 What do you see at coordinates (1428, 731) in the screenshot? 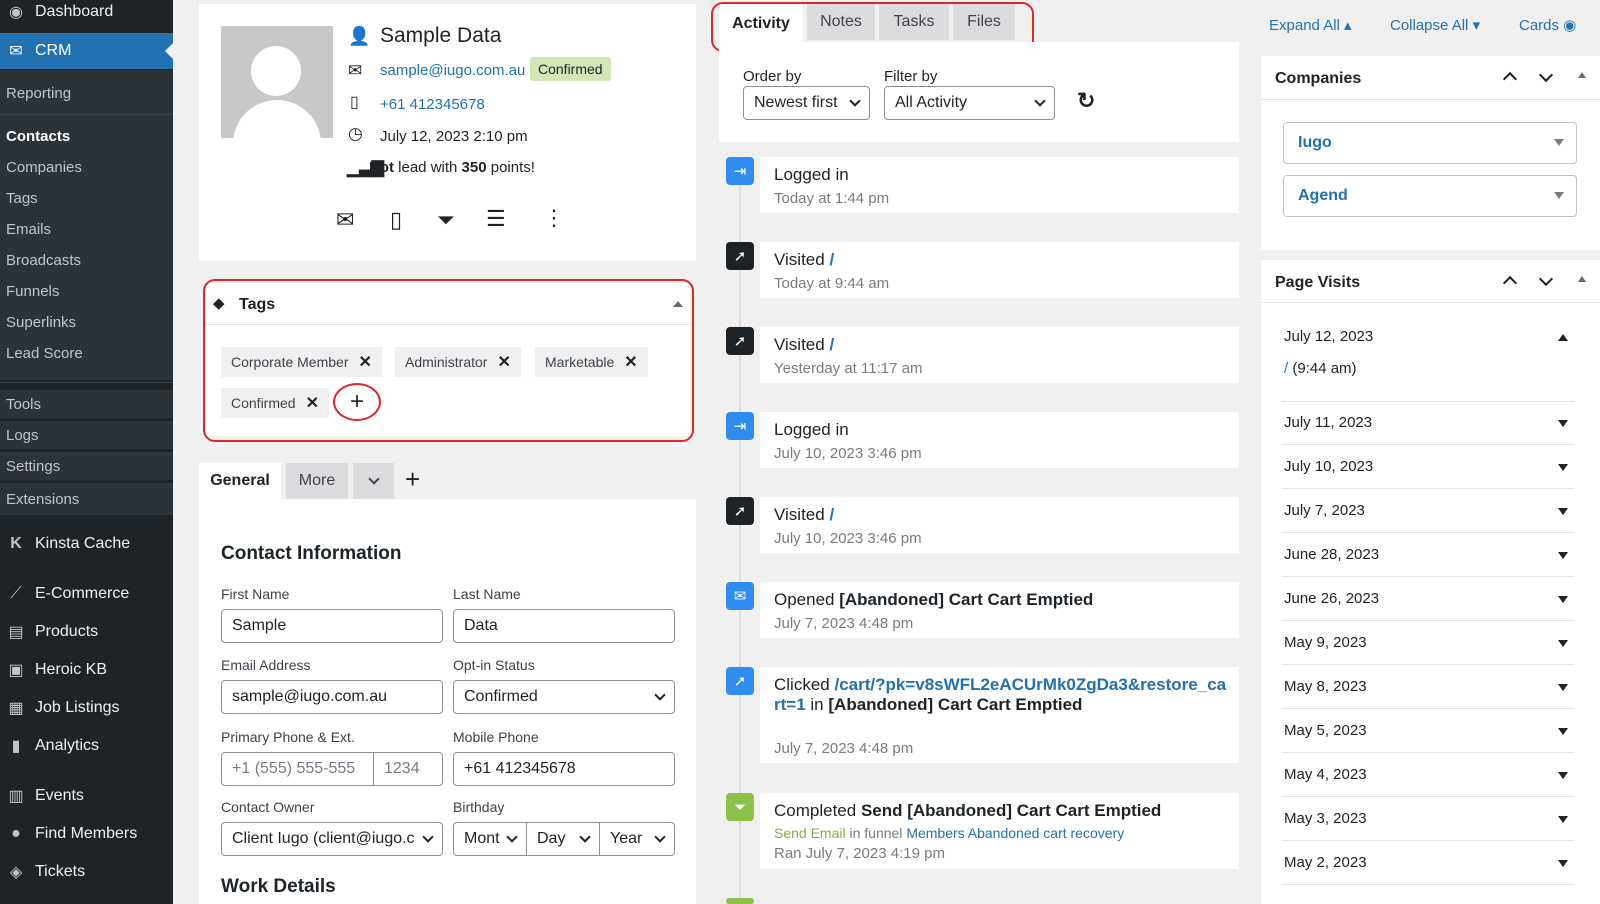
I see `visit-day-row: May 5, 2023` at bounding box center [1428, 731].